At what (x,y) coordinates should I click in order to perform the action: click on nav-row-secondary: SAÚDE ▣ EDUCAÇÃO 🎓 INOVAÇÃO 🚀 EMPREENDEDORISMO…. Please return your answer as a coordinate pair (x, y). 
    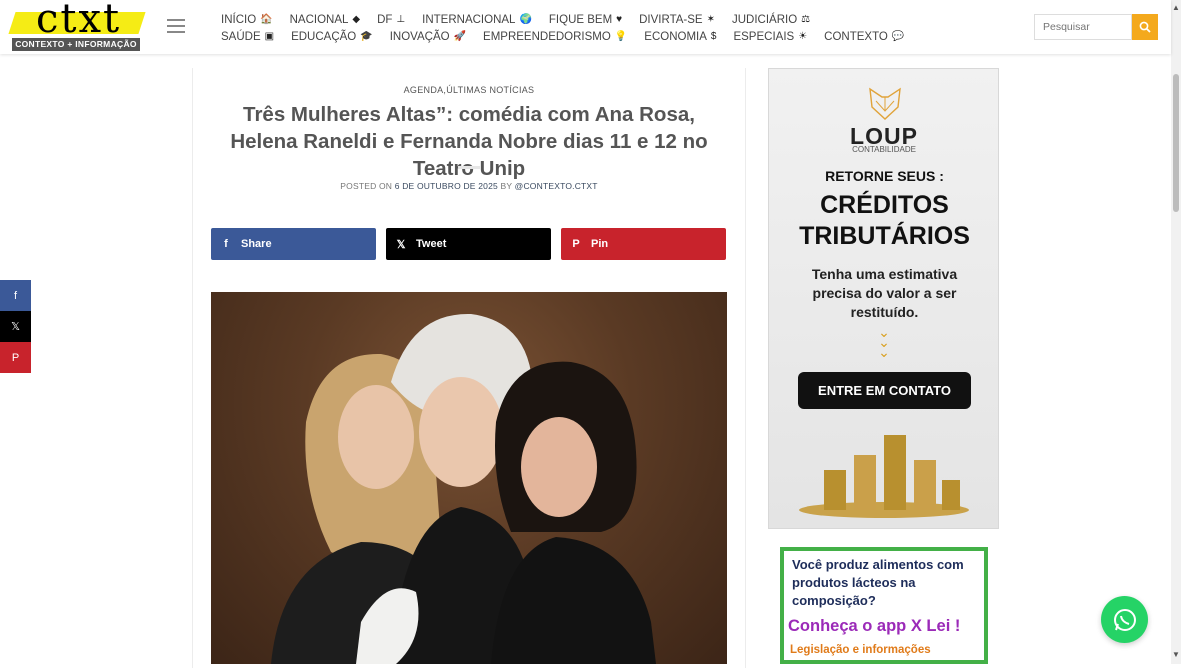
    Looking at the image, I should click on (621, 36).